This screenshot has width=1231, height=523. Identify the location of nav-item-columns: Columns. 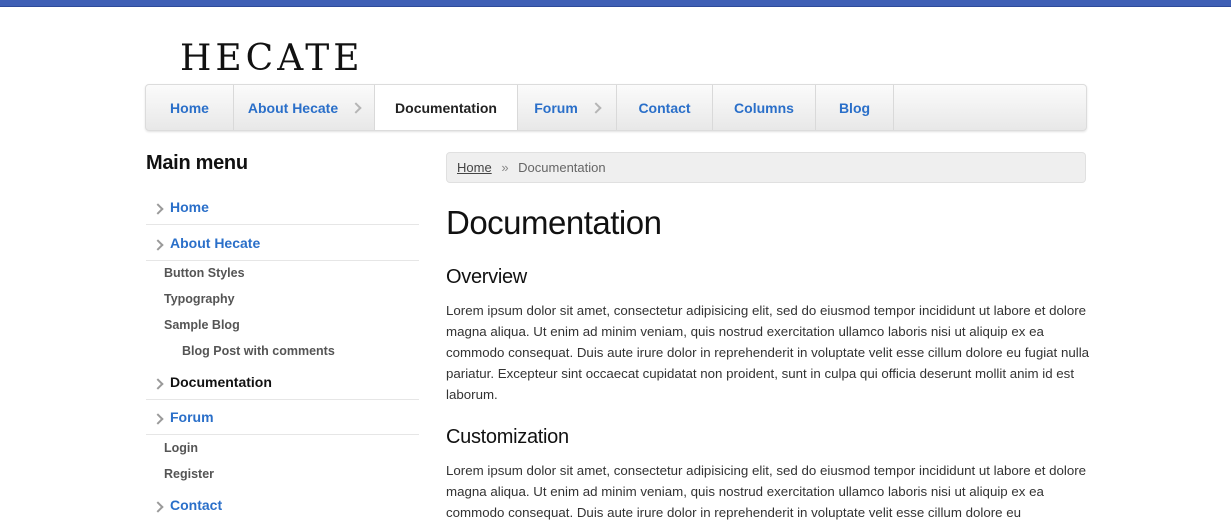
(764, 107).